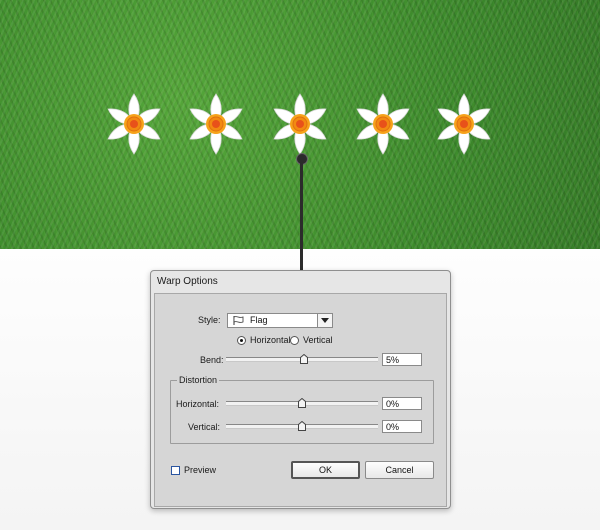 This screenshot has height=530, width=600. I want to click on style-label: Style:, so click(209, 320).